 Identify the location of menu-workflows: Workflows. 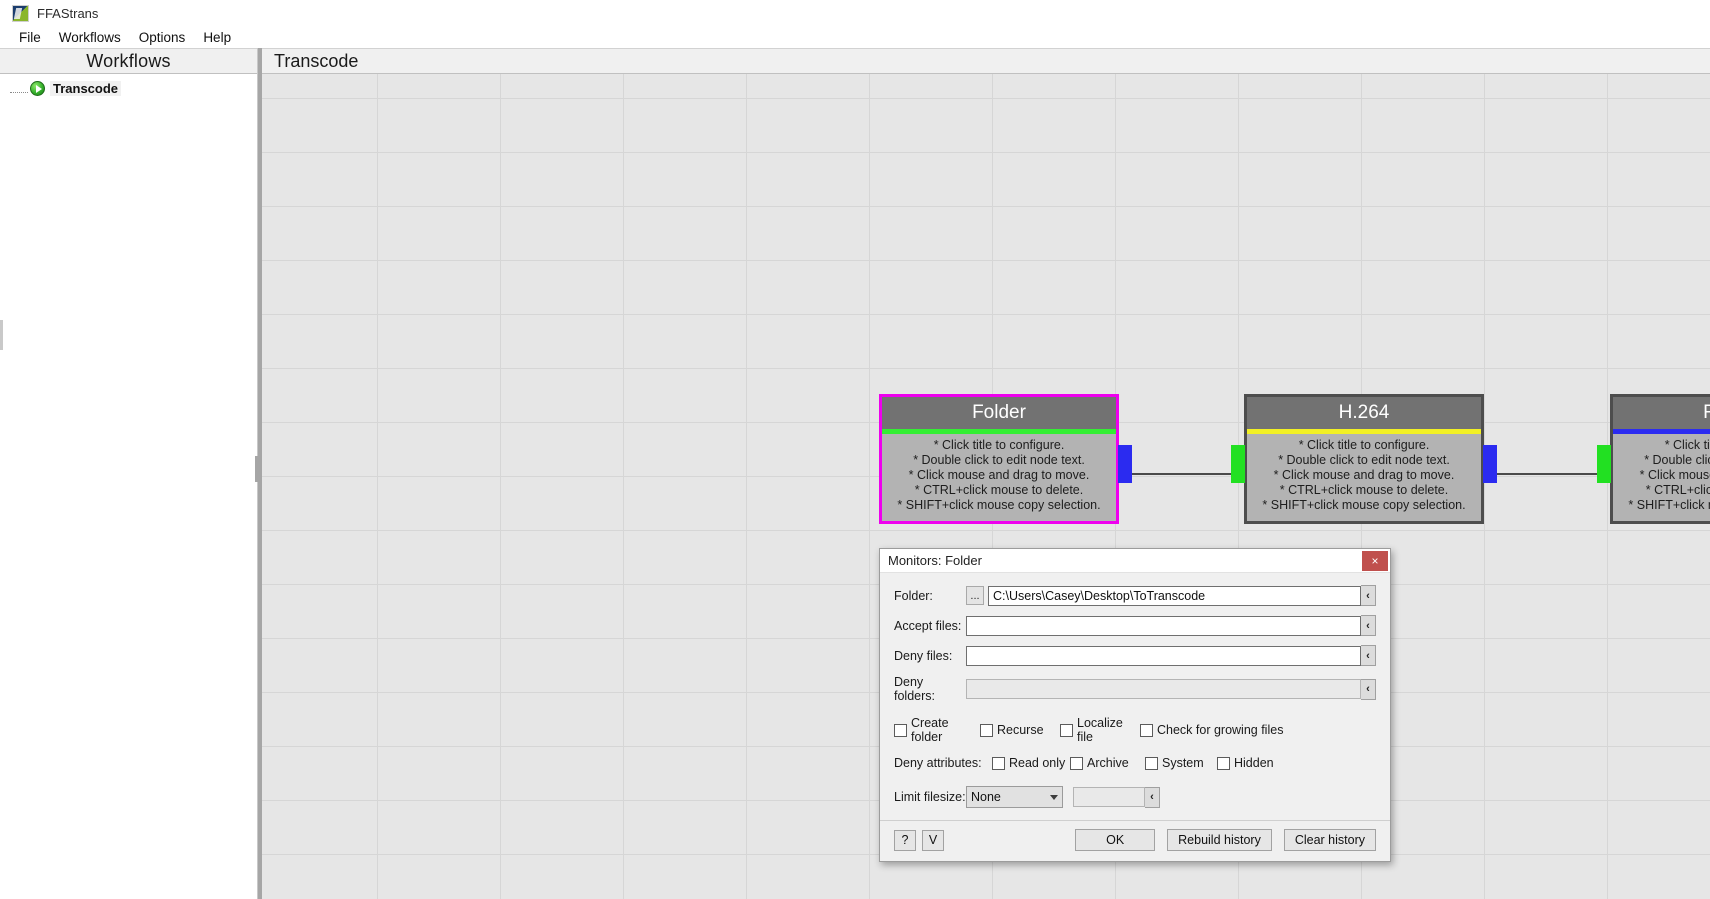
(90, 37).